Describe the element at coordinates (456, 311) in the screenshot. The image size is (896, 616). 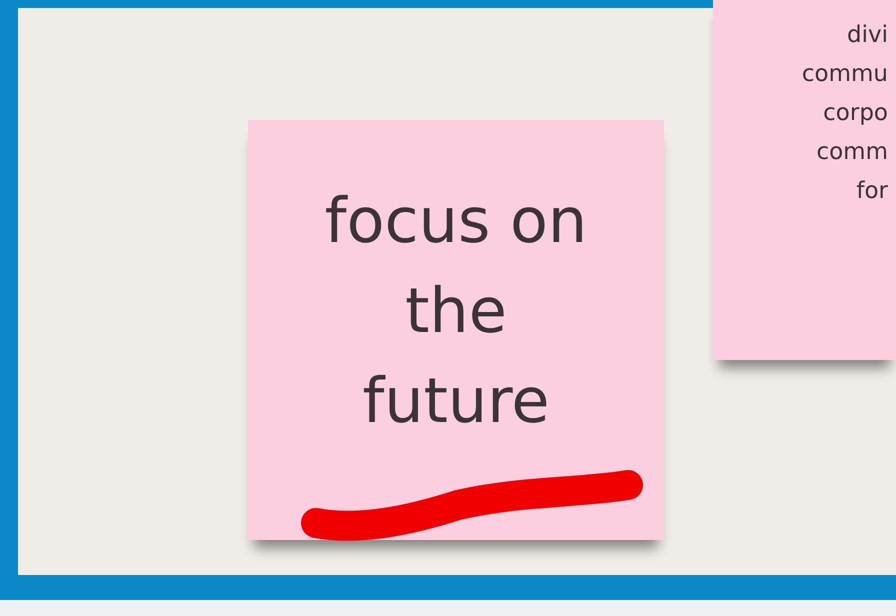
I see `note-text: focus on the future` at that location.